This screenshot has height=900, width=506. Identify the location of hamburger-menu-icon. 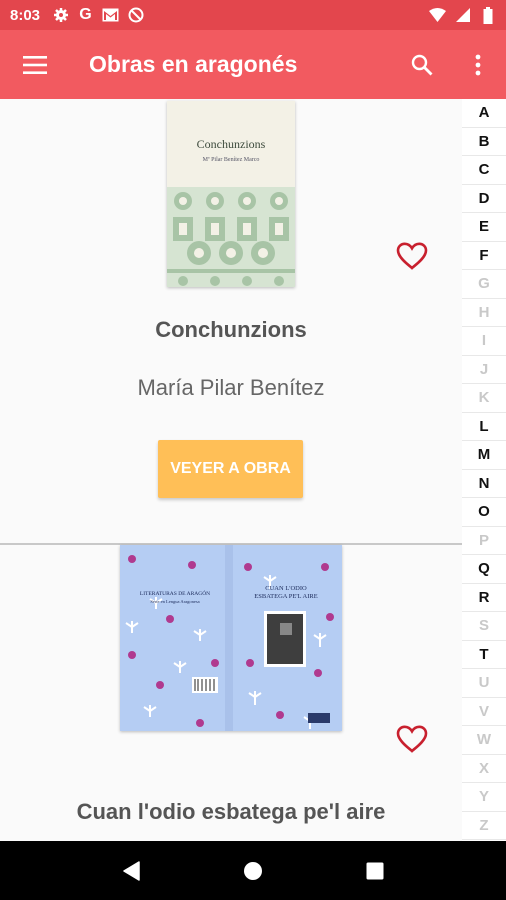
(35, 64).